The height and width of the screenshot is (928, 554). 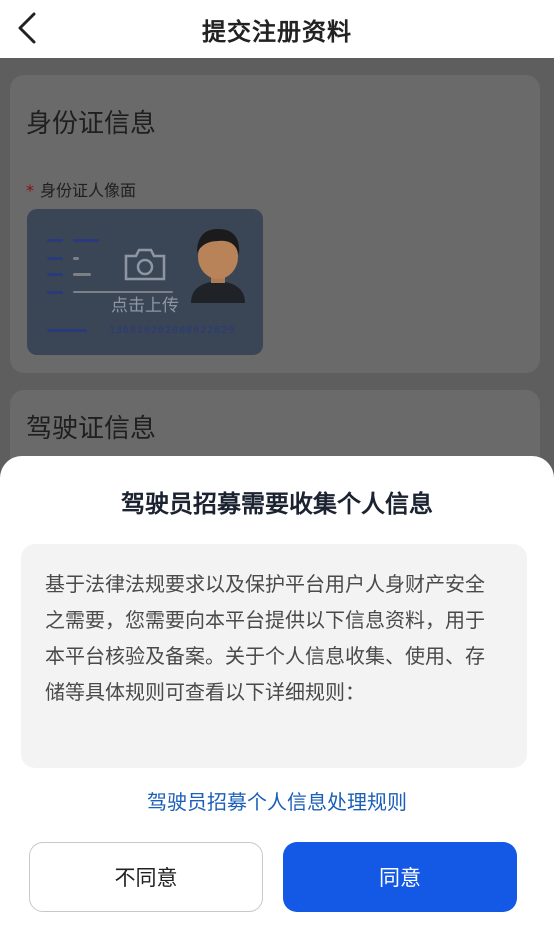 What do you see at coordinates (145, 306) in the screenshot?
I see `upload-hint: 点击上传` at bounding box center [145, 306].